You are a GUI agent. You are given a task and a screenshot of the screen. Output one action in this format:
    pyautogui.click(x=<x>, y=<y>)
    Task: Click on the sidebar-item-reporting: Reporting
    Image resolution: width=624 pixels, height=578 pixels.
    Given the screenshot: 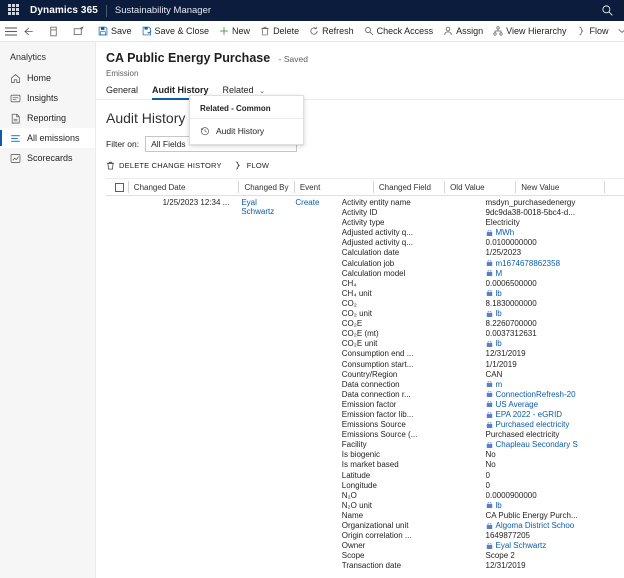 What is the action you would take?
    pyautogui.click(x=47, y=118)
    